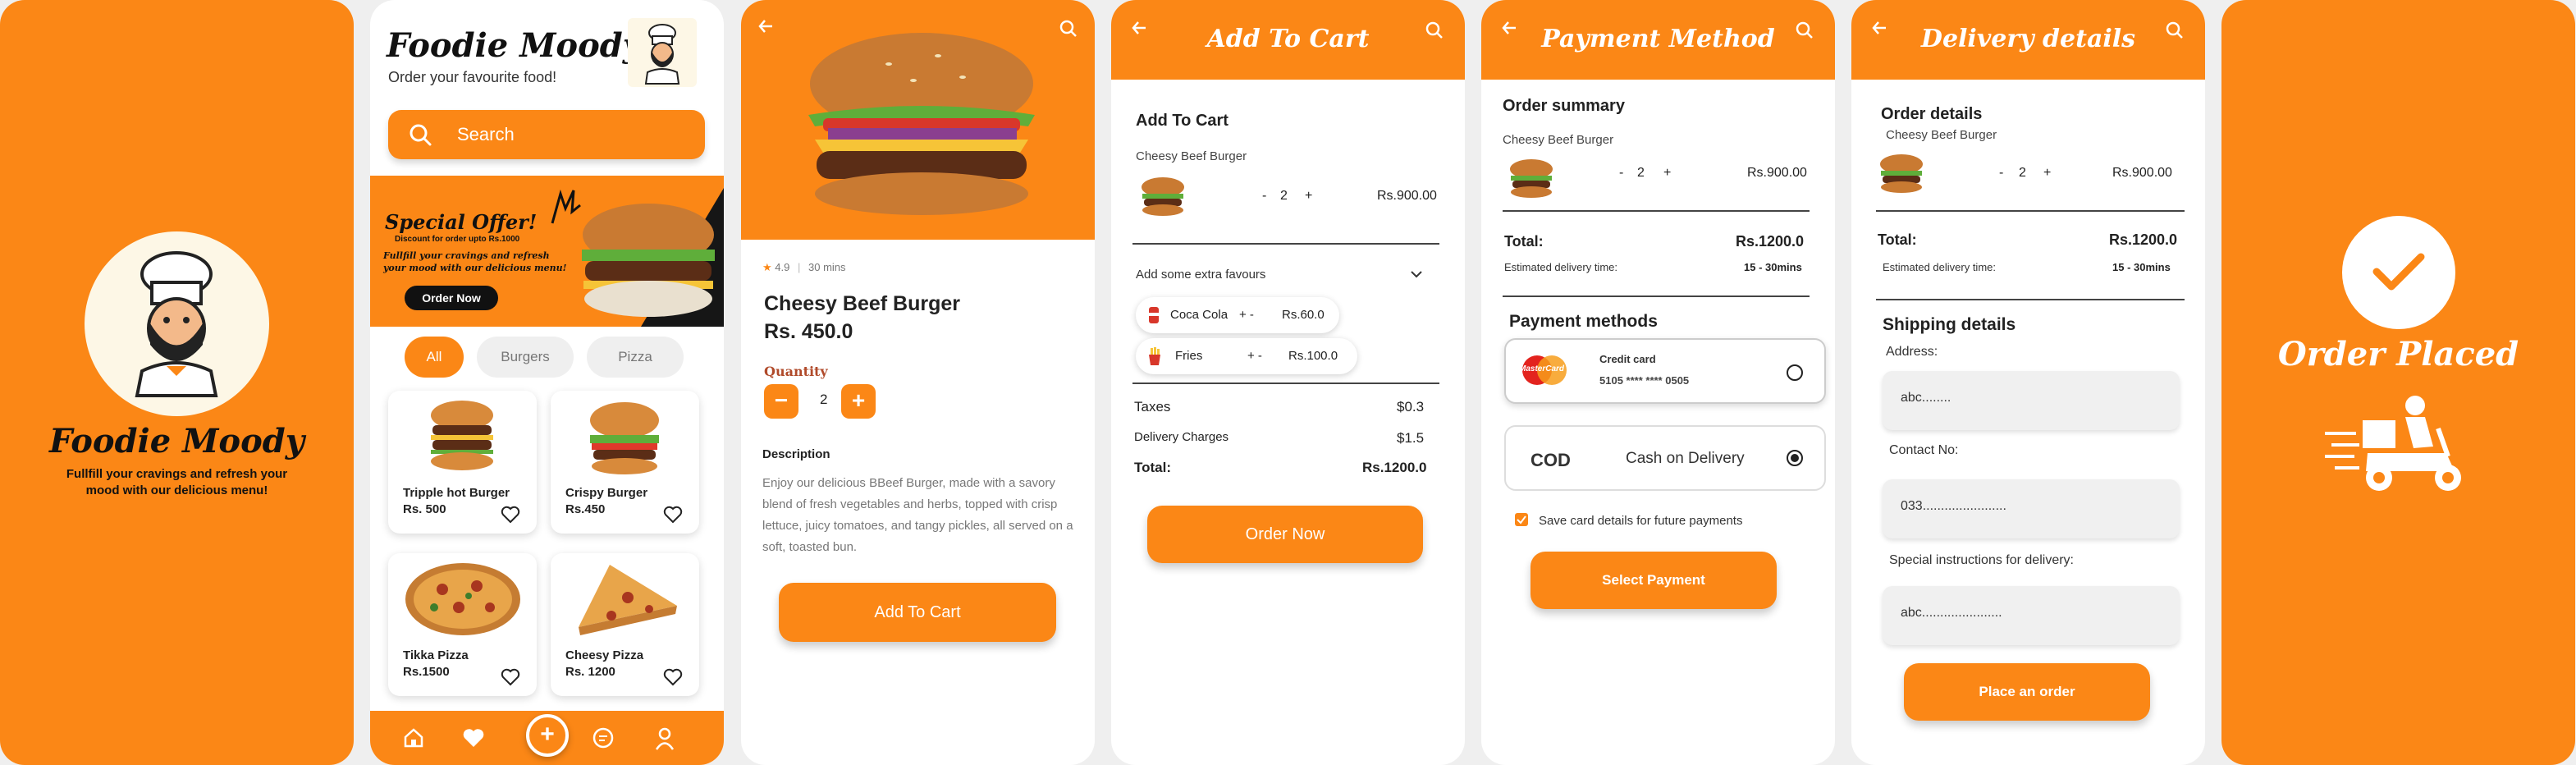 The image size is (2576, 765). Describe the element at coordinates (1542, 368) in the screenshot. I see `card-brand: MasterCard` at that location.